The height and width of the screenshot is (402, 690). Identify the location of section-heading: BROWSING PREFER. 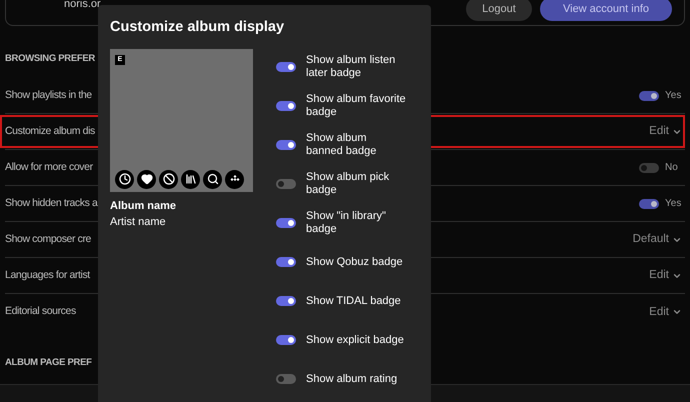
(50, 59).